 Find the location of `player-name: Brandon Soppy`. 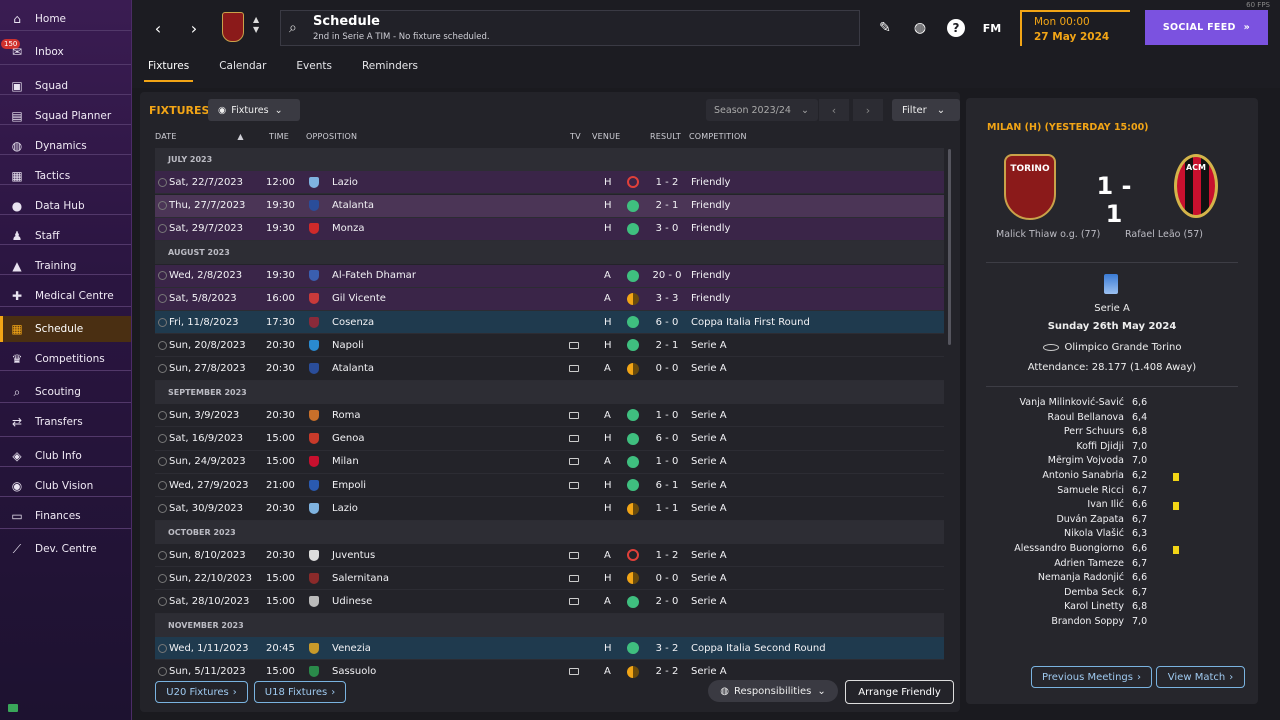

player-name: Brandon Soppy is located at coordinates (1087, 621).